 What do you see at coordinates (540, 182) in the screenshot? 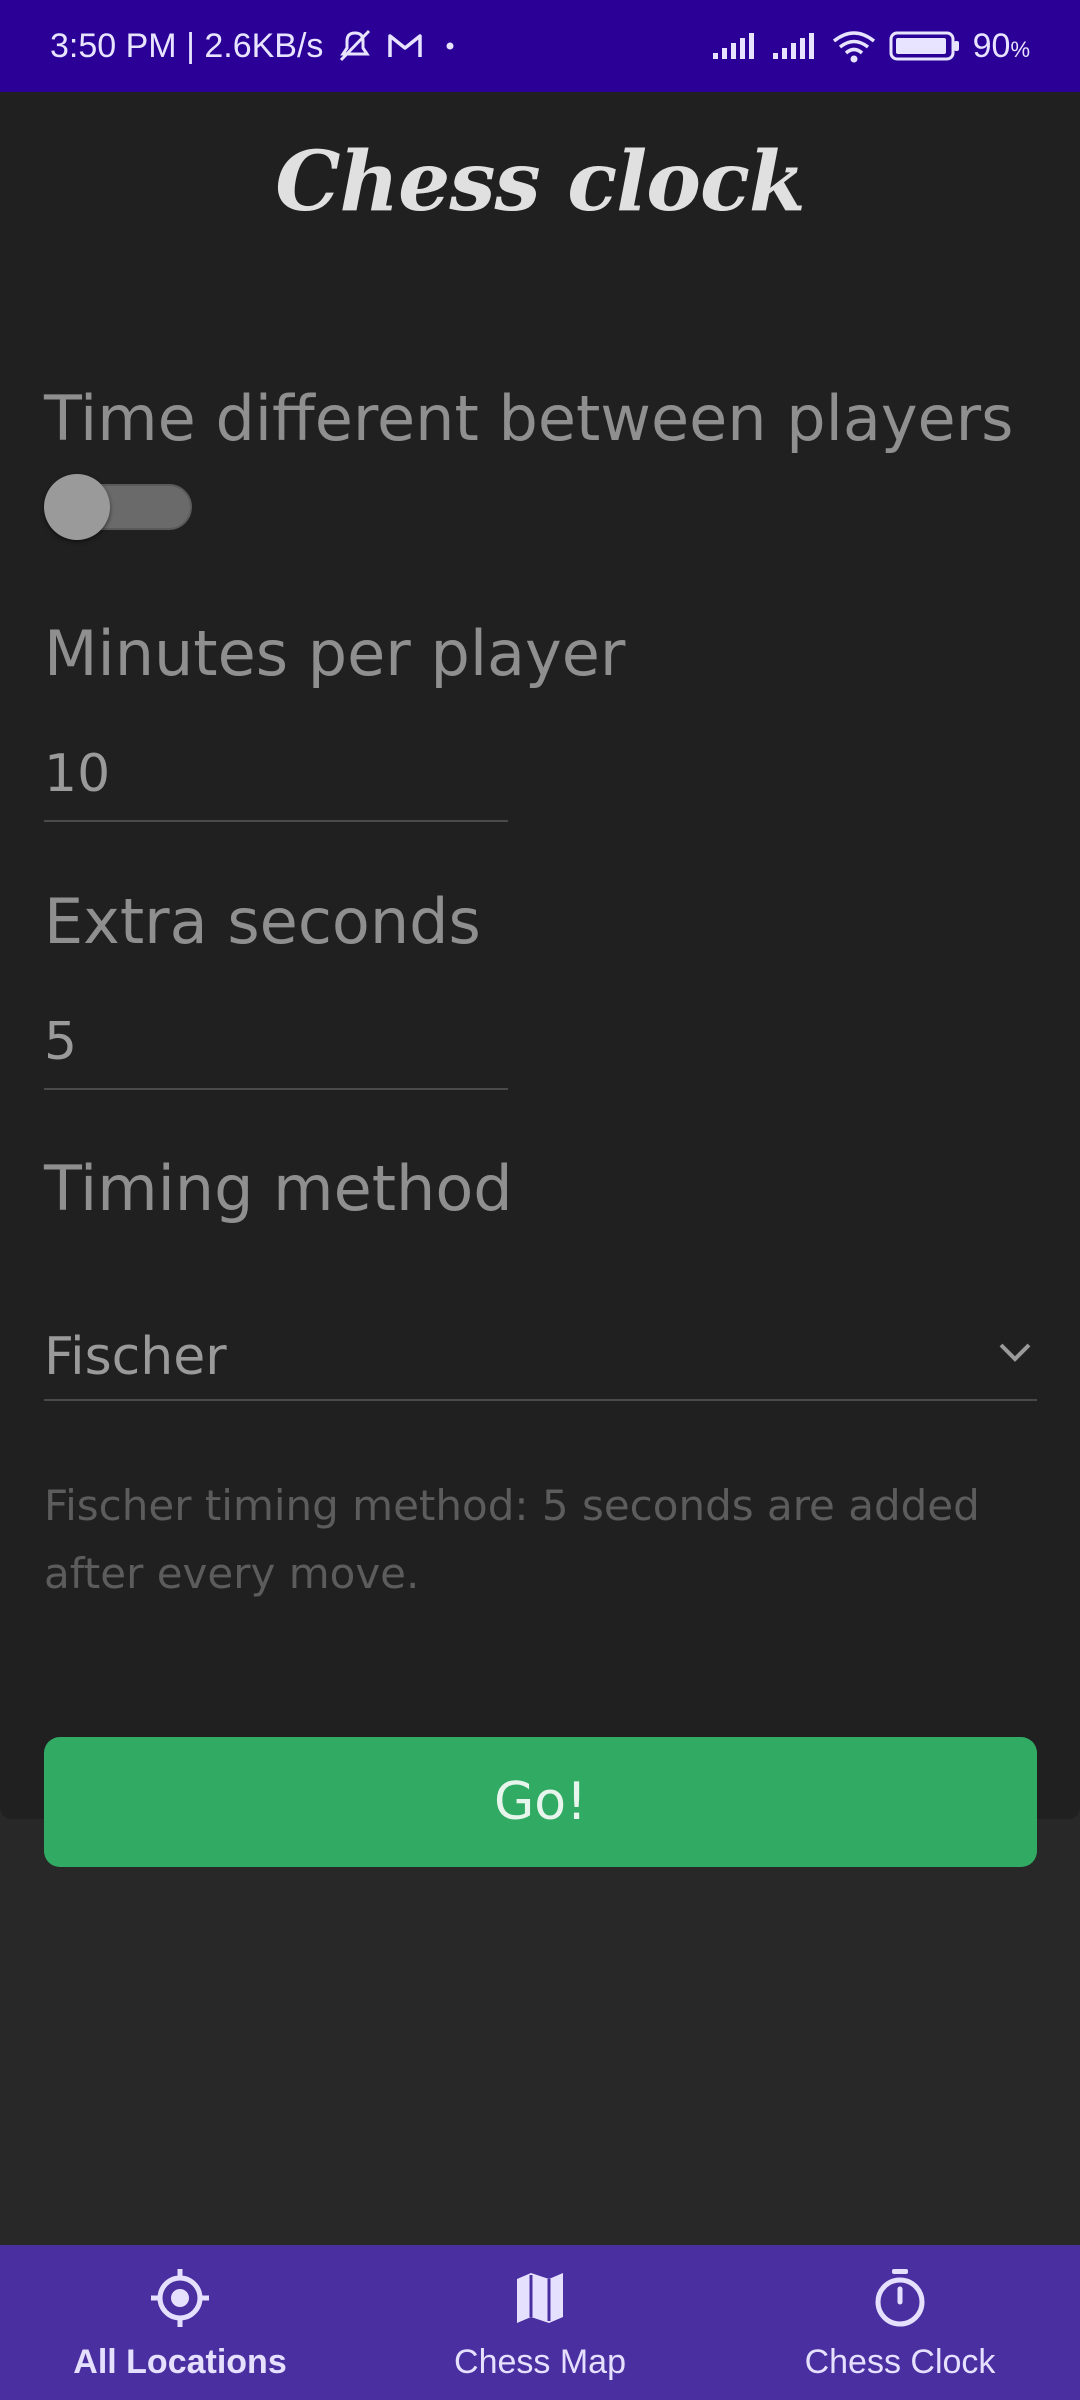
I see `page-title: Chess clock` at bounding box center [540, 182].